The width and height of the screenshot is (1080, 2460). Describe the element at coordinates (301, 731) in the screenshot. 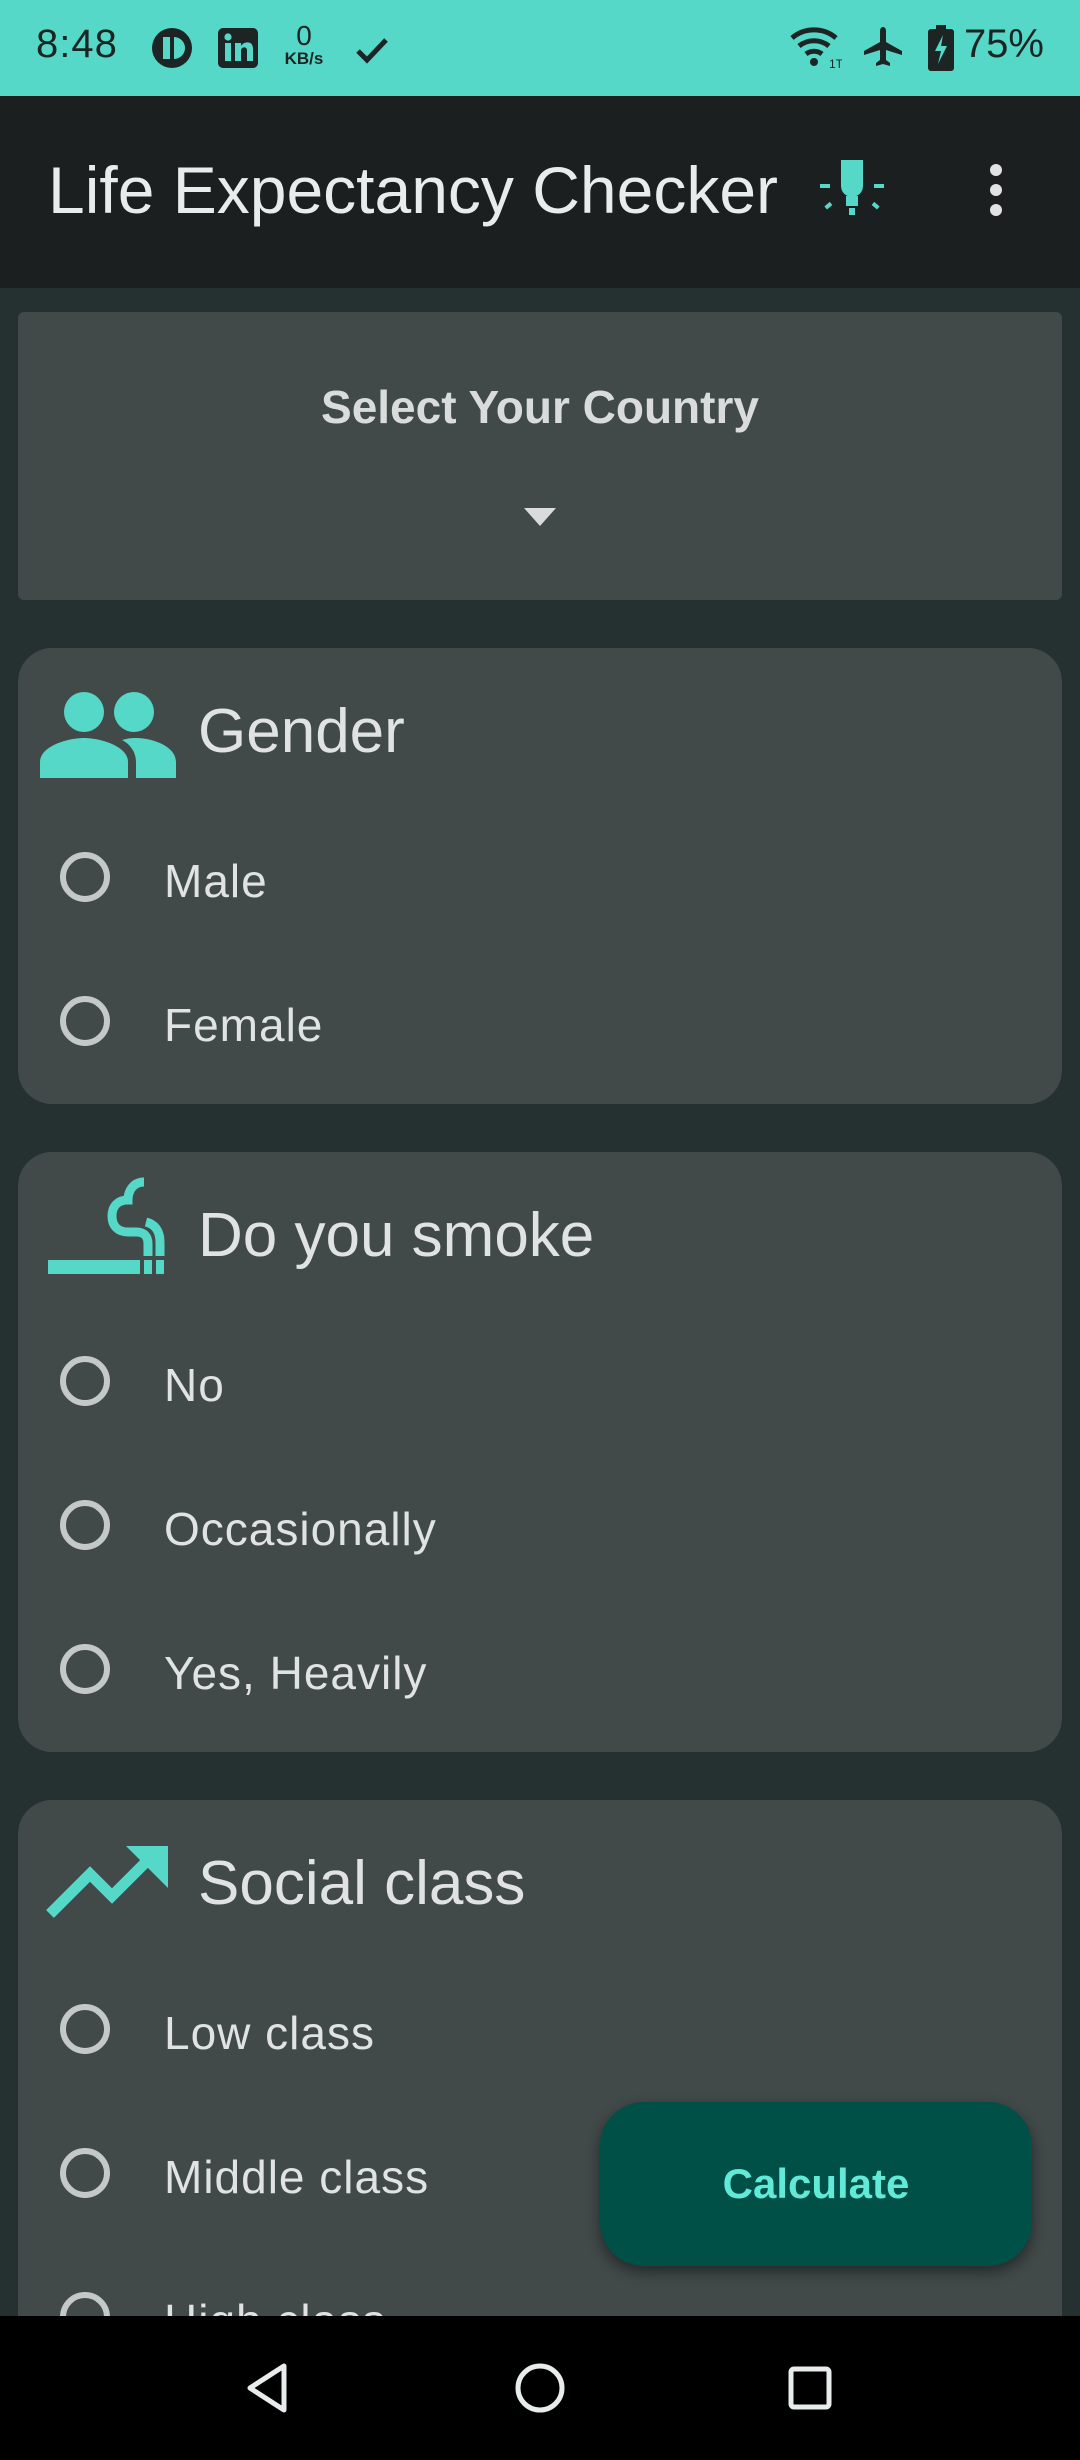

I see `gender-title: Gender` at that location.